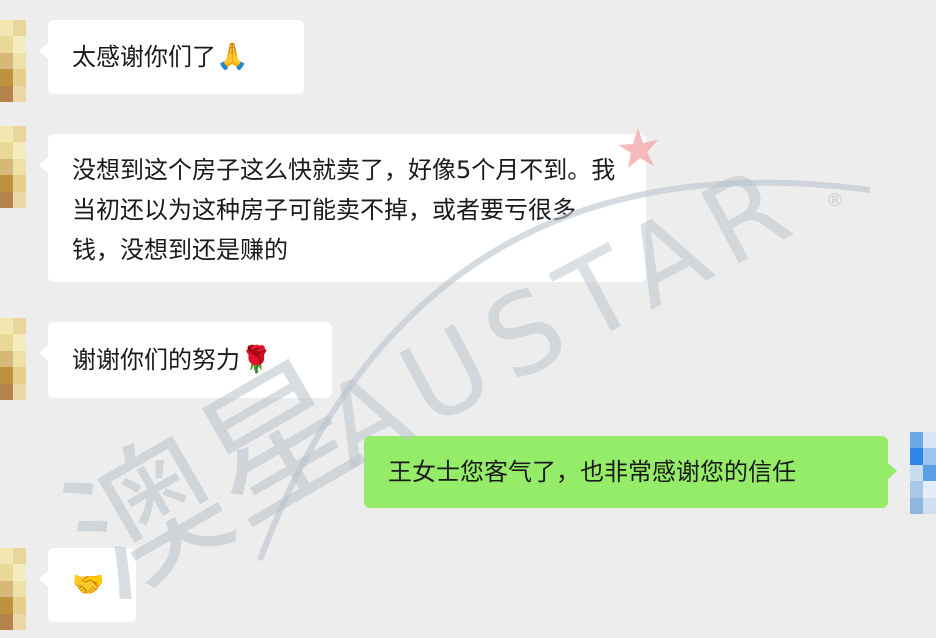  I want to click on handshake-emoji-icon: 🤝, so click(88, 585).